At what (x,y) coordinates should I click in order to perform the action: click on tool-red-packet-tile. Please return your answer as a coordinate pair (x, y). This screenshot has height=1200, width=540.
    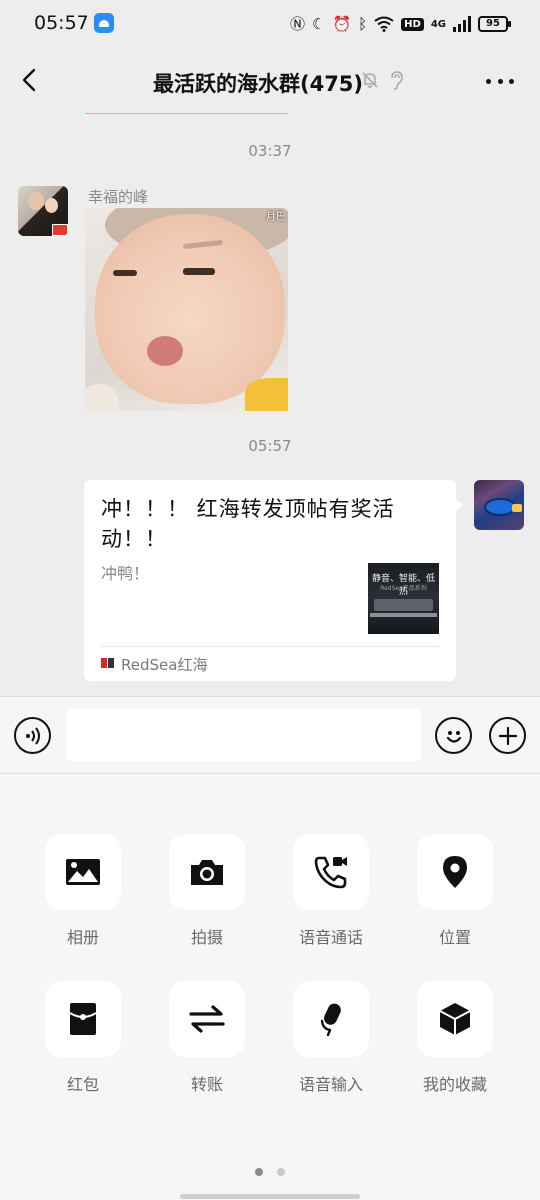
    Looking at the image, I should click on (83, 1019).